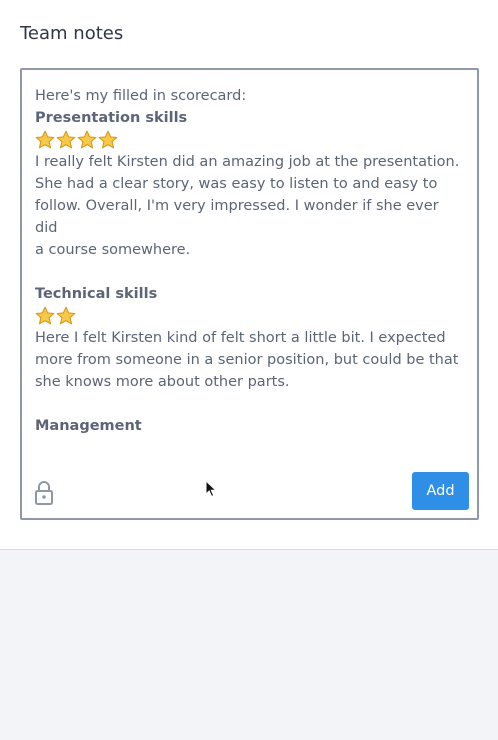  What do you see at coordinates (44, 493) in the screenshot?
I see `lock-icon` at bounding box center [44, 493].